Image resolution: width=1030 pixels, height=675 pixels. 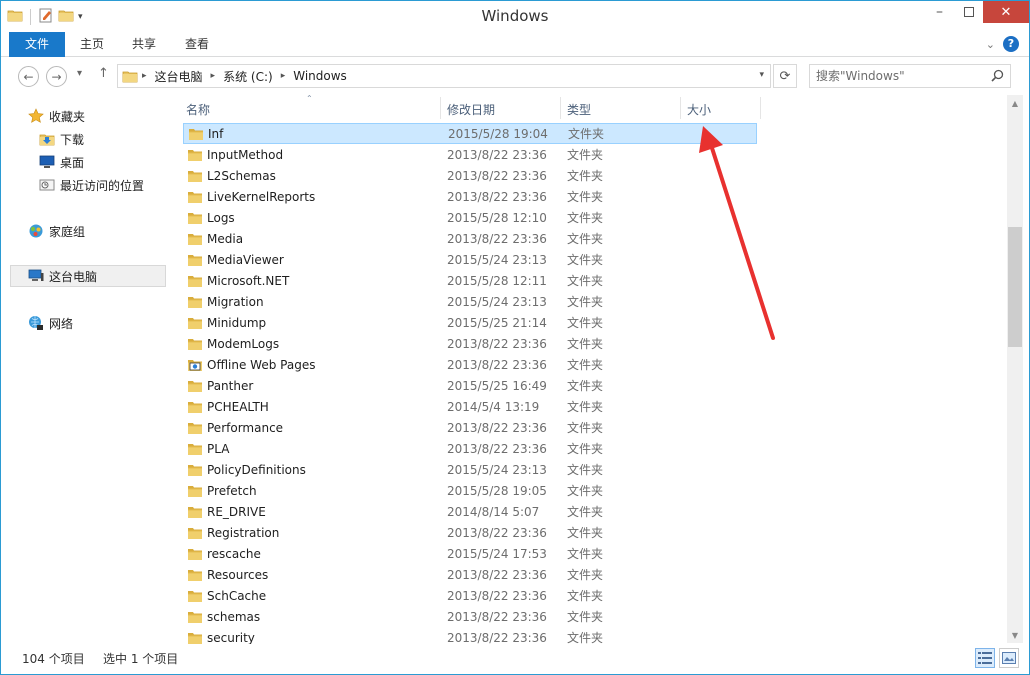 What do you see at coordinates (97, 116) in the screenshot?
I see `sidebar-item-favorites: 收藏夹` at bounding box center [97, 116].